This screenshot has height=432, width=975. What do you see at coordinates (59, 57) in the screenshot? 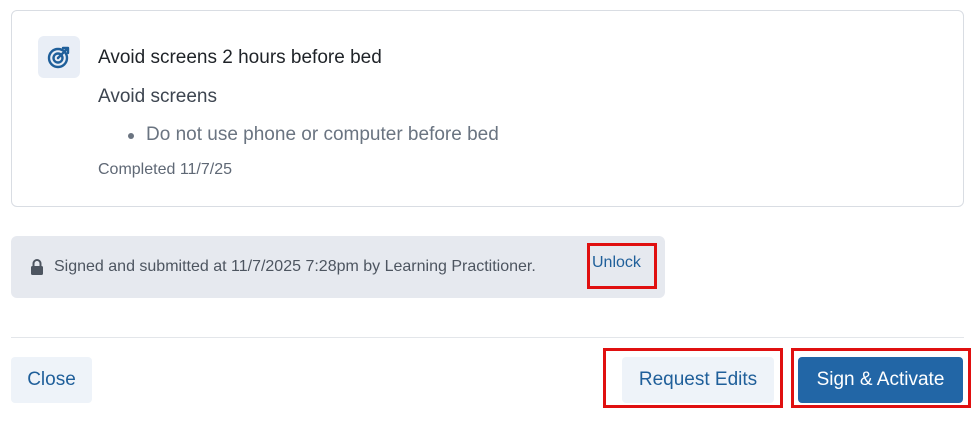
I see `target-icon` at bounding box center [59, 57].